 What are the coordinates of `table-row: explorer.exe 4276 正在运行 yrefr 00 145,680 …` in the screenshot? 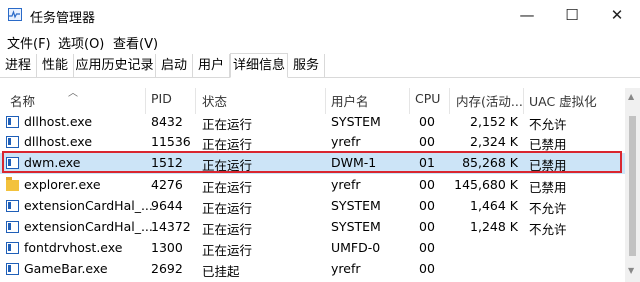 It's located at (312, 185).